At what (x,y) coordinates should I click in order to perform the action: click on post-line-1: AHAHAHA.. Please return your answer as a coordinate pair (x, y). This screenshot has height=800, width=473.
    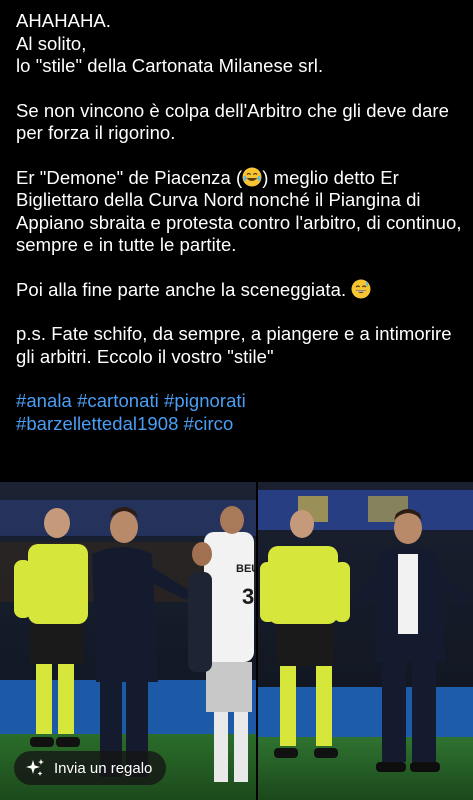
    Looking at the image, I should click on (63, 20).